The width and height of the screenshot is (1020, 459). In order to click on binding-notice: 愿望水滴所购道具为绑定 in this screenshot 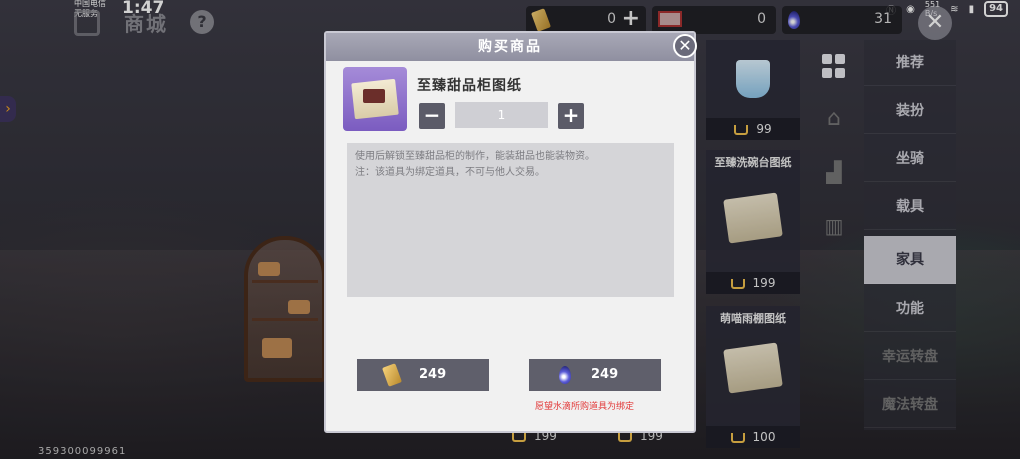, I will do `click(585, 407)`.